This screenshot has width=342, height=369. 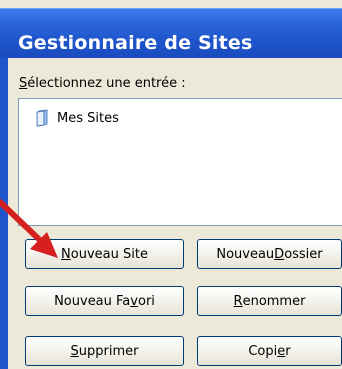 I want to click on title-bar: Gestionnaire de Sites, so click(x=171, y=33).